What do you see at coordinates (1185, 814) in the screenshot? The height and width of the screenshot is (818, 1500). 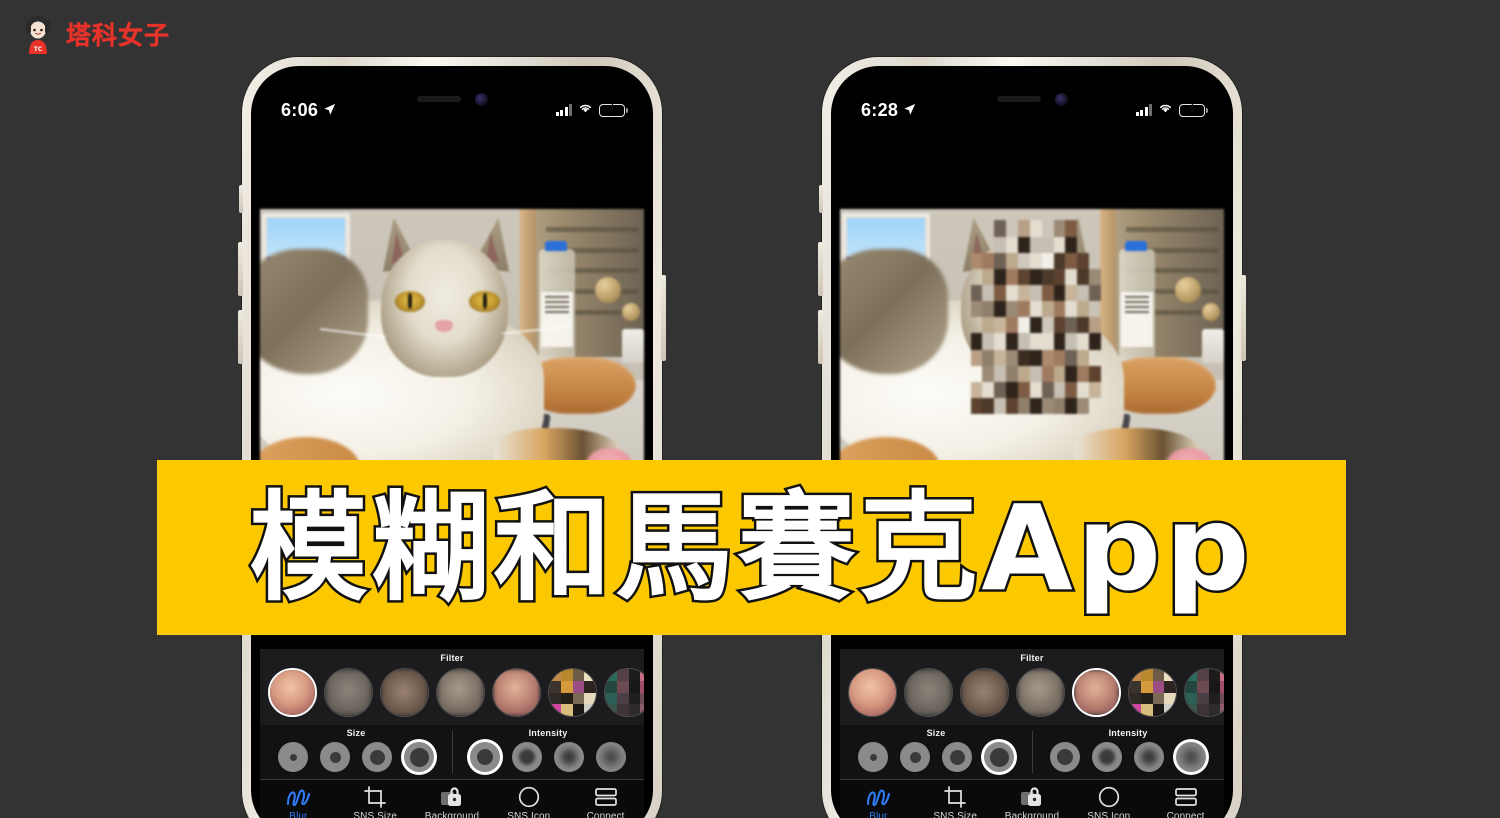 I see `tab-label: Connect` at bounding box center [1185, 814].